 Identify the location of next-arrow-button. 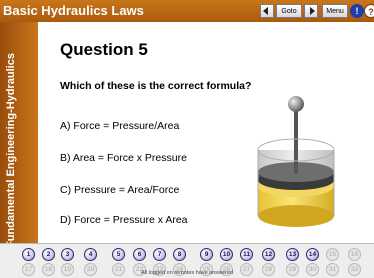
(311, 11).